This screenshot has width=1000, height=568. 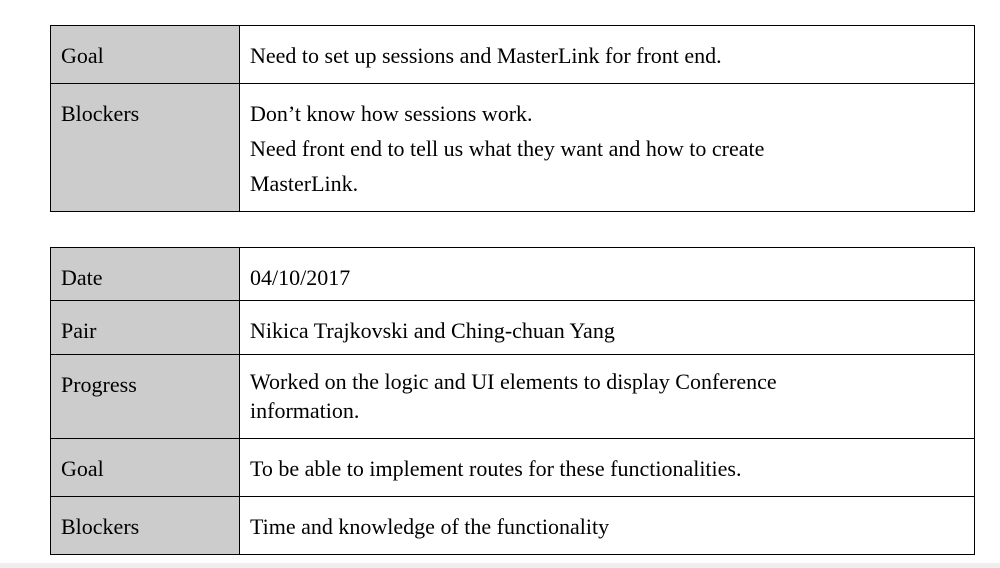 What do you see at coordinates (607, 525) in the screenshot?
I see `row-value: Time and knowledge of the functionality` at bounding box center [607, 525].